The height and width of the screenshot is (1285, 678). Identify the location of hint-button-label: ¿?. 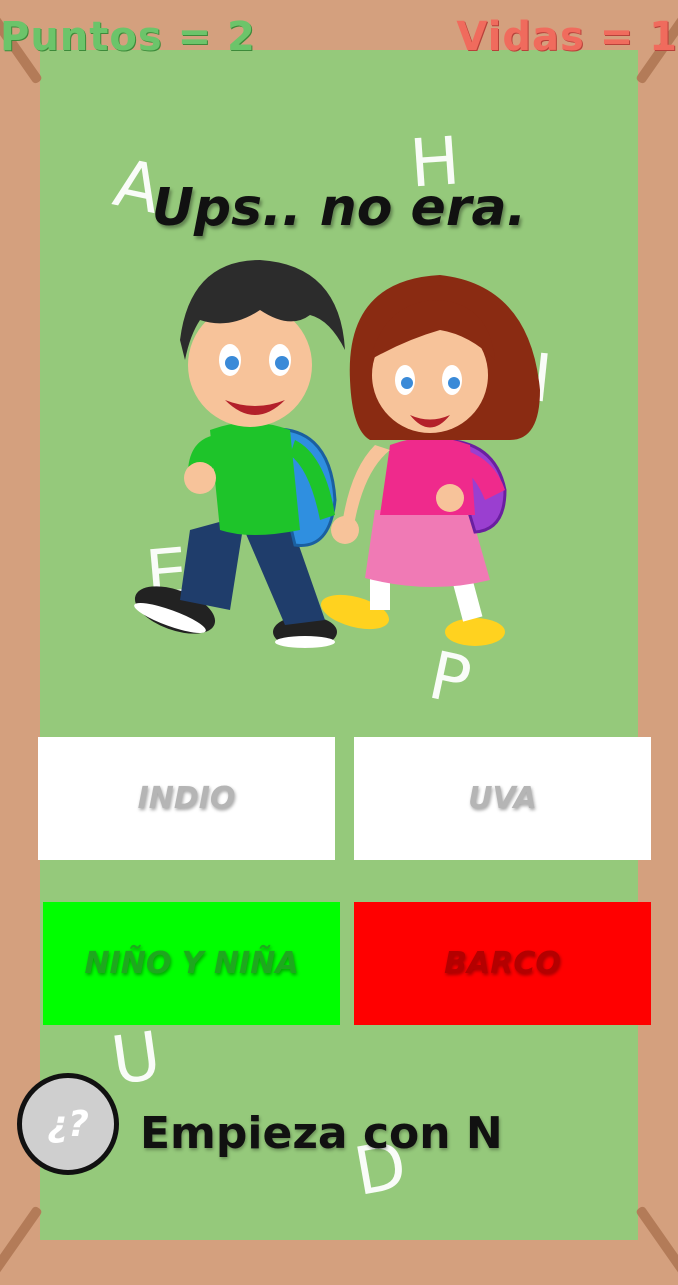
(68, 1124).